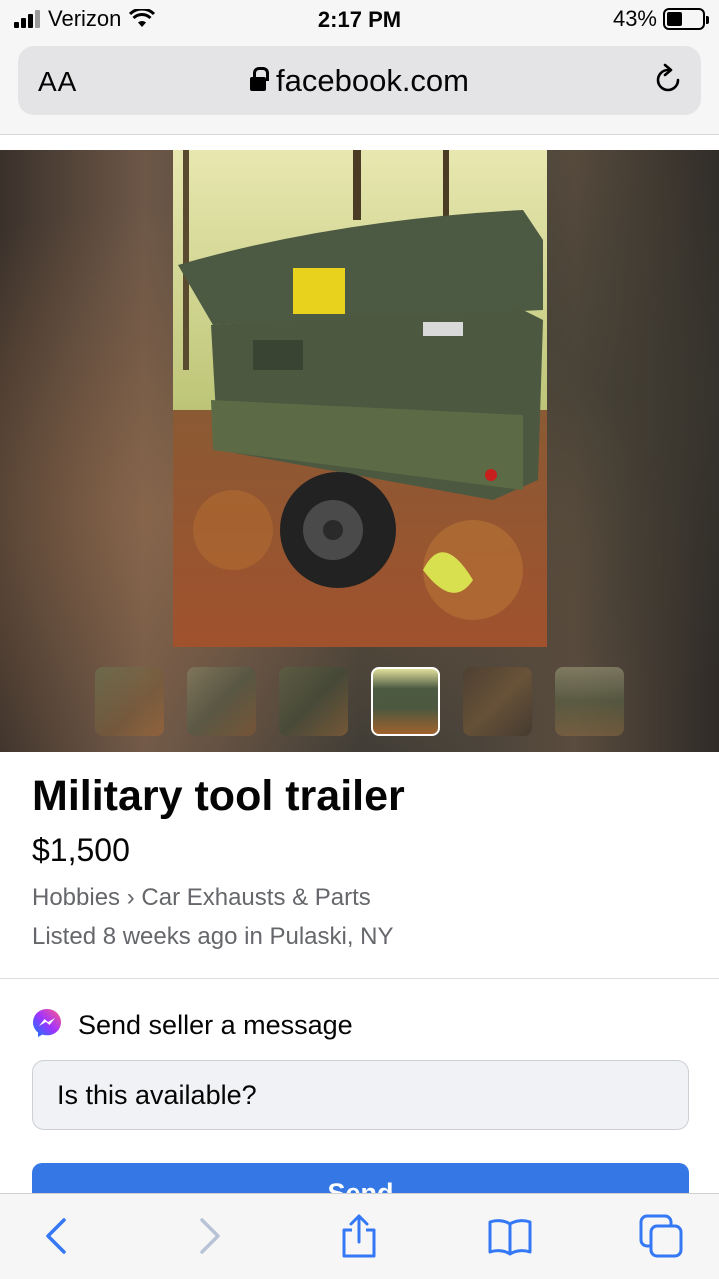 This screenshot has height=1279, width=719. I want to click on divider, so click(359, 978).